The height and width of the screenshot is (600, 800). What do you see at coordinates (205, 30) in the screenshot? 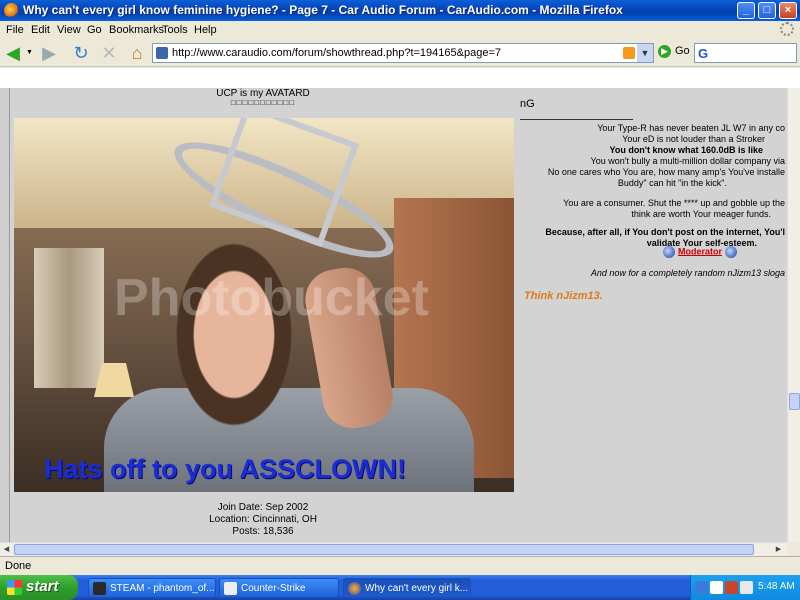
I see `menu-help: Help` at bounding box center [205, 30].